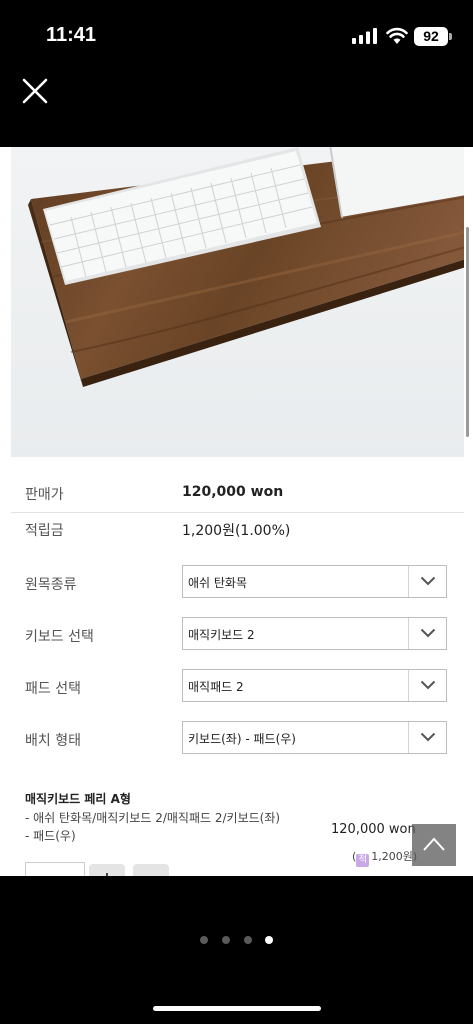 This screenshot has width=473, height=1024. Describe the element at coordinates (218, 583) in the screenshot. I see `wood-type-value: 애쉬 탄화목` at that location.